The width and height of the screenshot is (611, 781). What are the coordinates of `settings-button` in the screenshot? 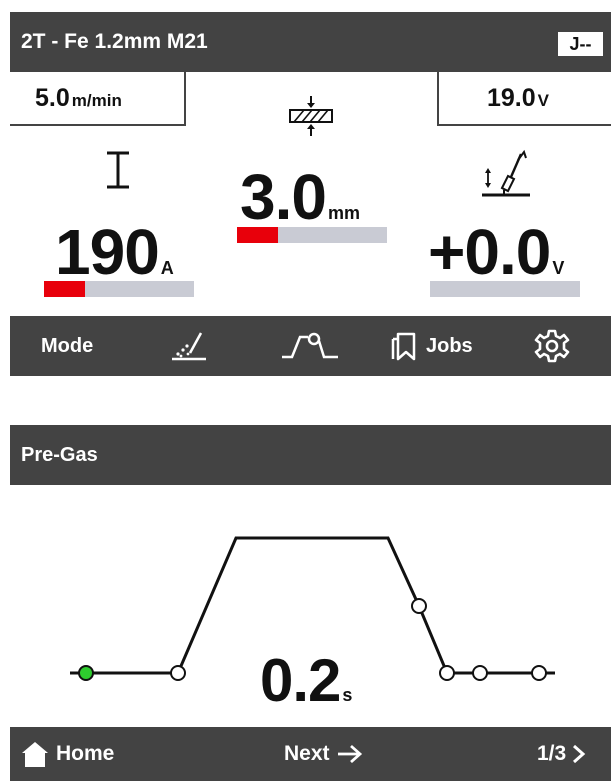 It's located at (552, 346).